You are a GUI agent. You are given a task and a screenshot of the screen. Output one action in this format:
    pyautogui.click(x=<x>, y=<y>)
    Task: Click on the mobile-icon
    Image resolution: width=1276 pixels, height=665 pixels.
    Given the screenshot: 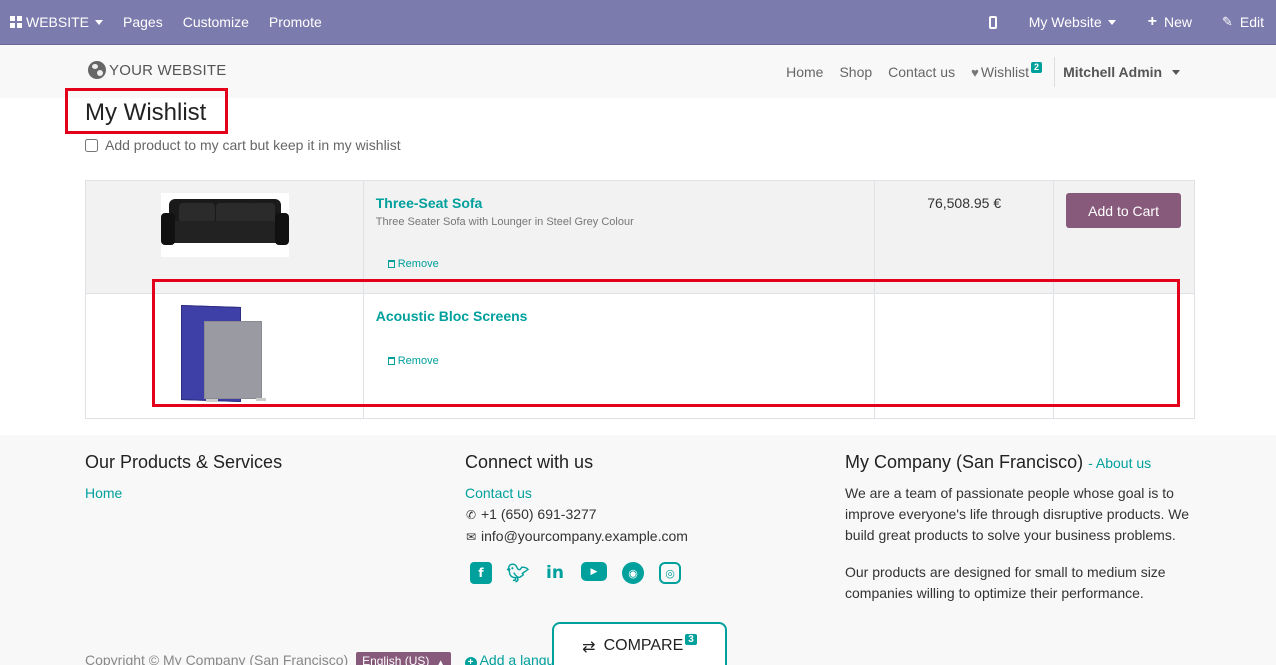 What is the action you would take?
    pyautogui.click(x=992, y=22)
    